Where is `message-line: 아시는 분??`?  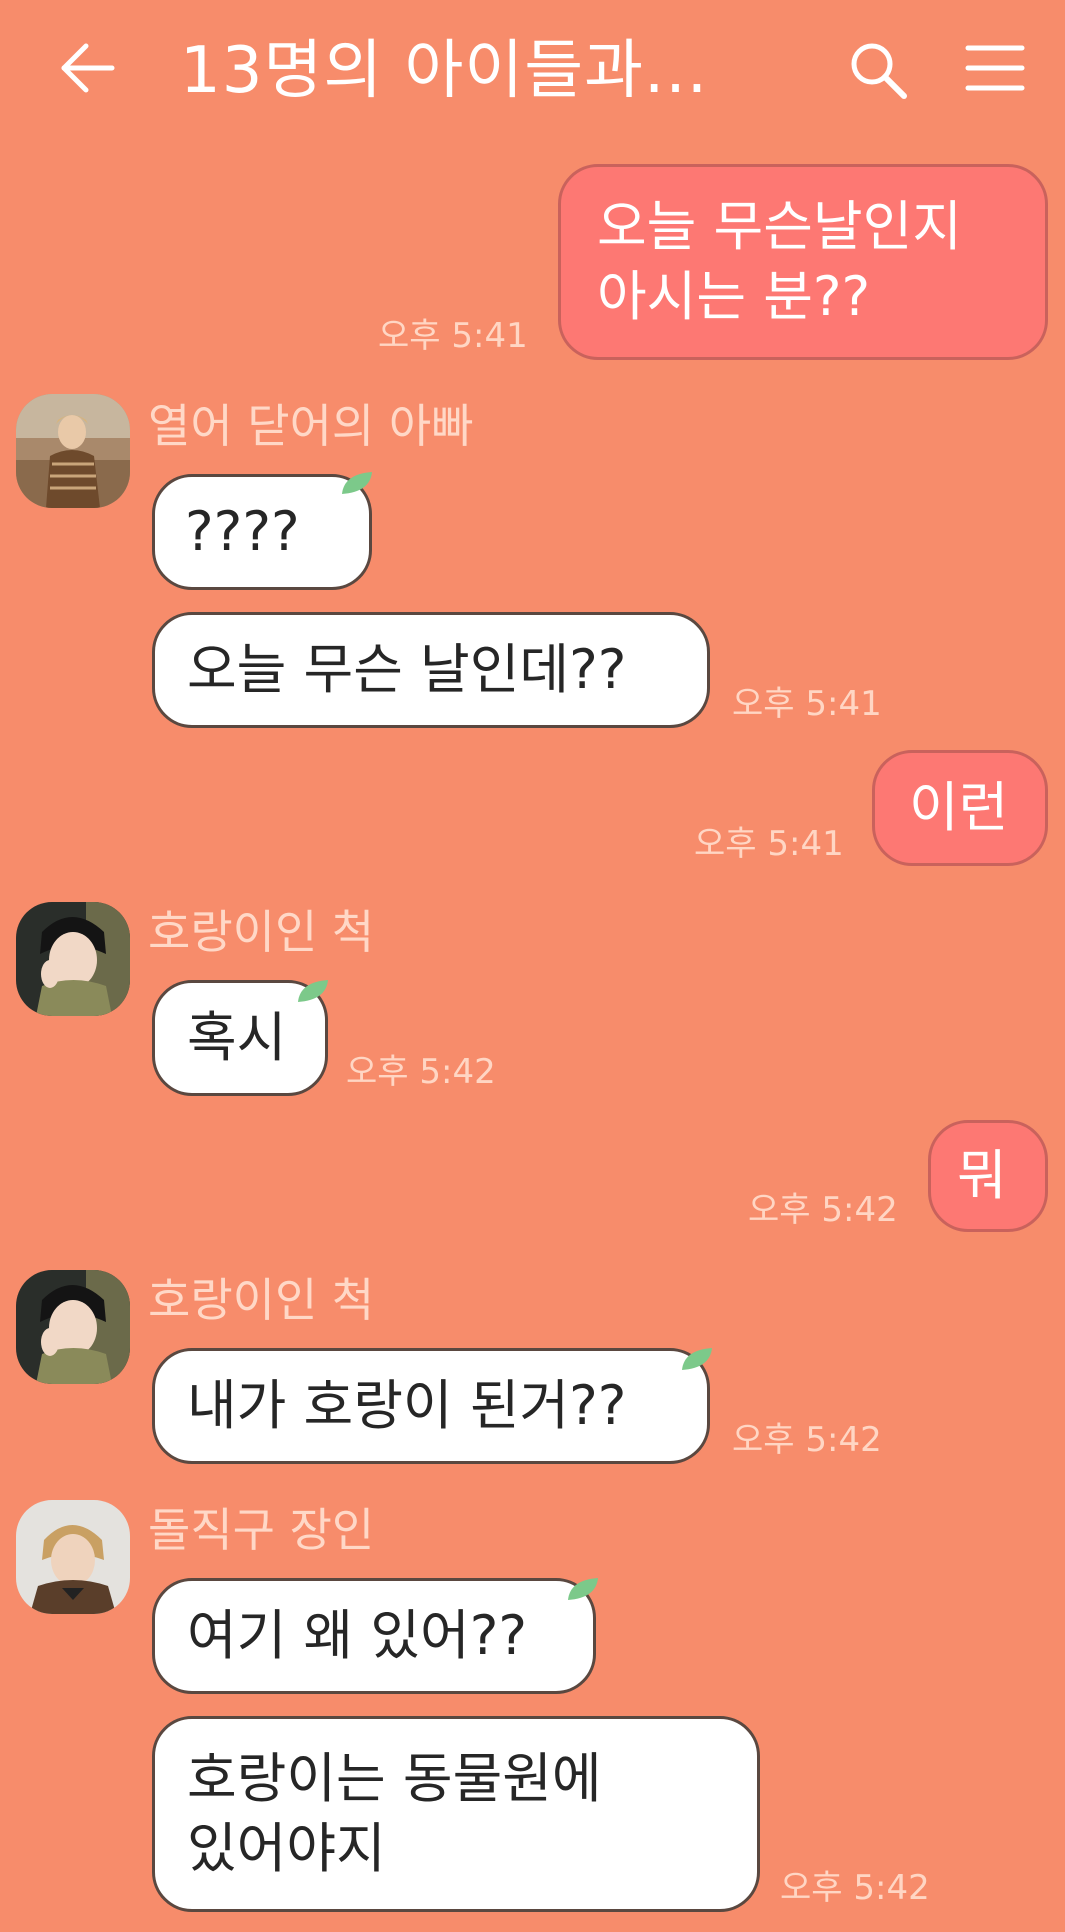 message-line: 아시는 분?? is located at coordinates (734, 296).